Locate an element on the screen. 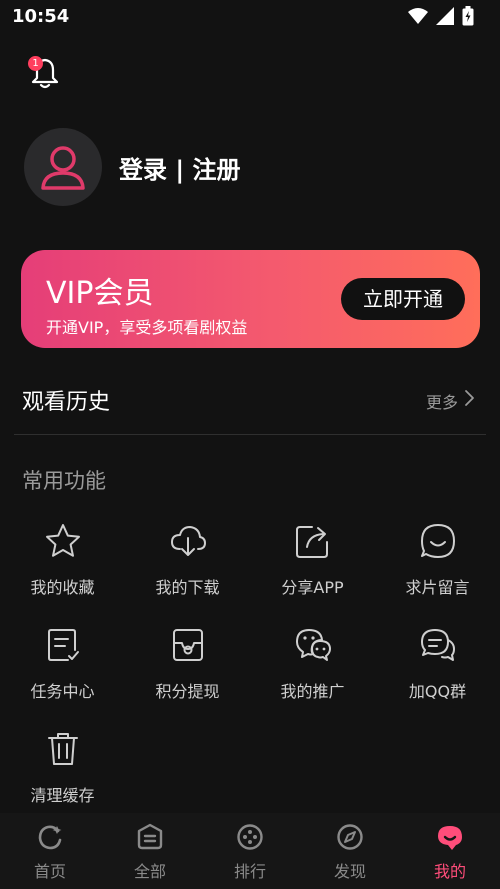 The width and height of the screenshot is (500, 889). star-icon is located at coordinates (63, 540).